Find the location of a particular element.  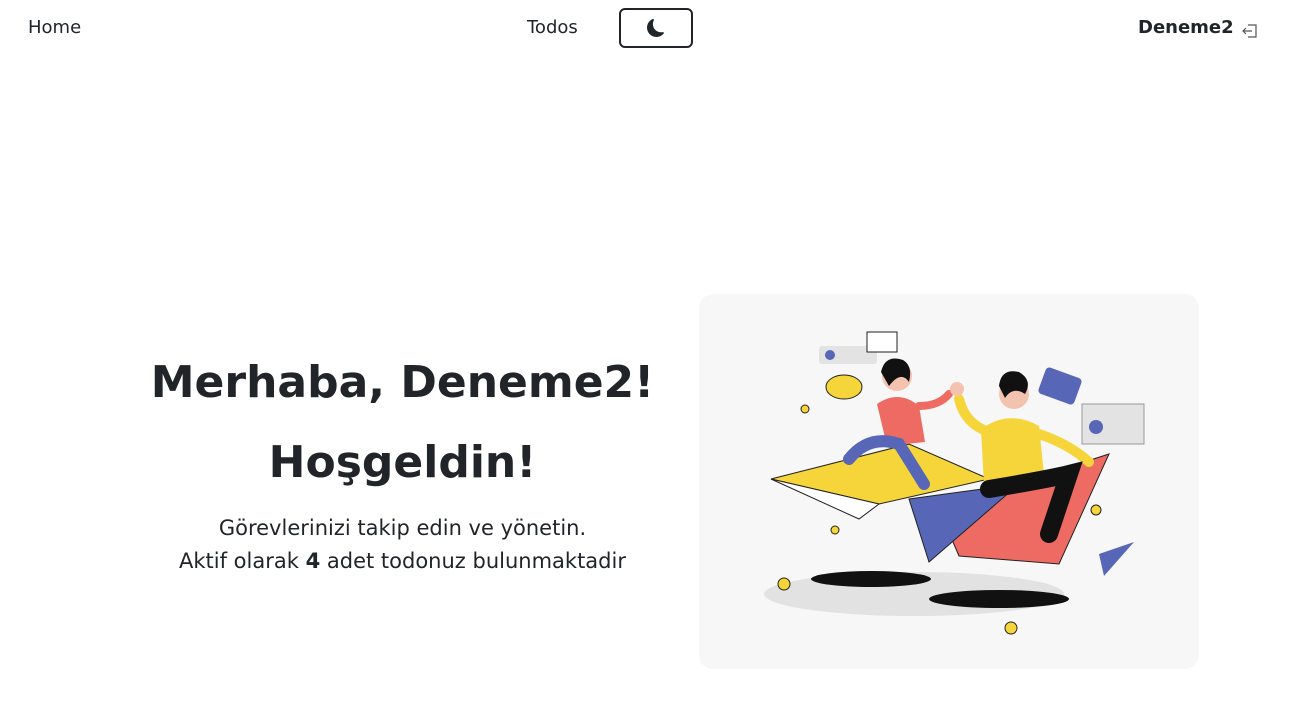

nav-home-link: Home is located at coordinates (54, 27).